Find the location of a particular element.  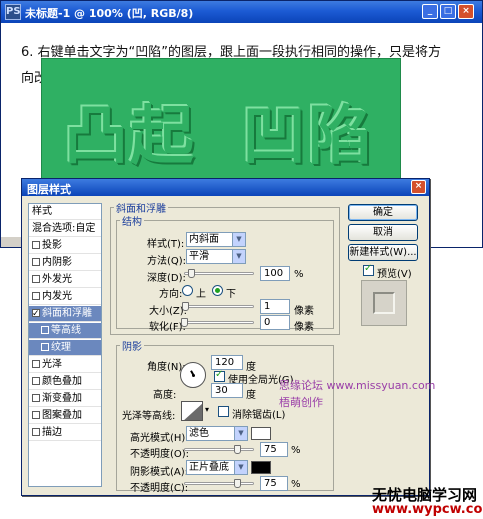

technique-select: 平滑 ▼ is located at coordinates (216, 256).